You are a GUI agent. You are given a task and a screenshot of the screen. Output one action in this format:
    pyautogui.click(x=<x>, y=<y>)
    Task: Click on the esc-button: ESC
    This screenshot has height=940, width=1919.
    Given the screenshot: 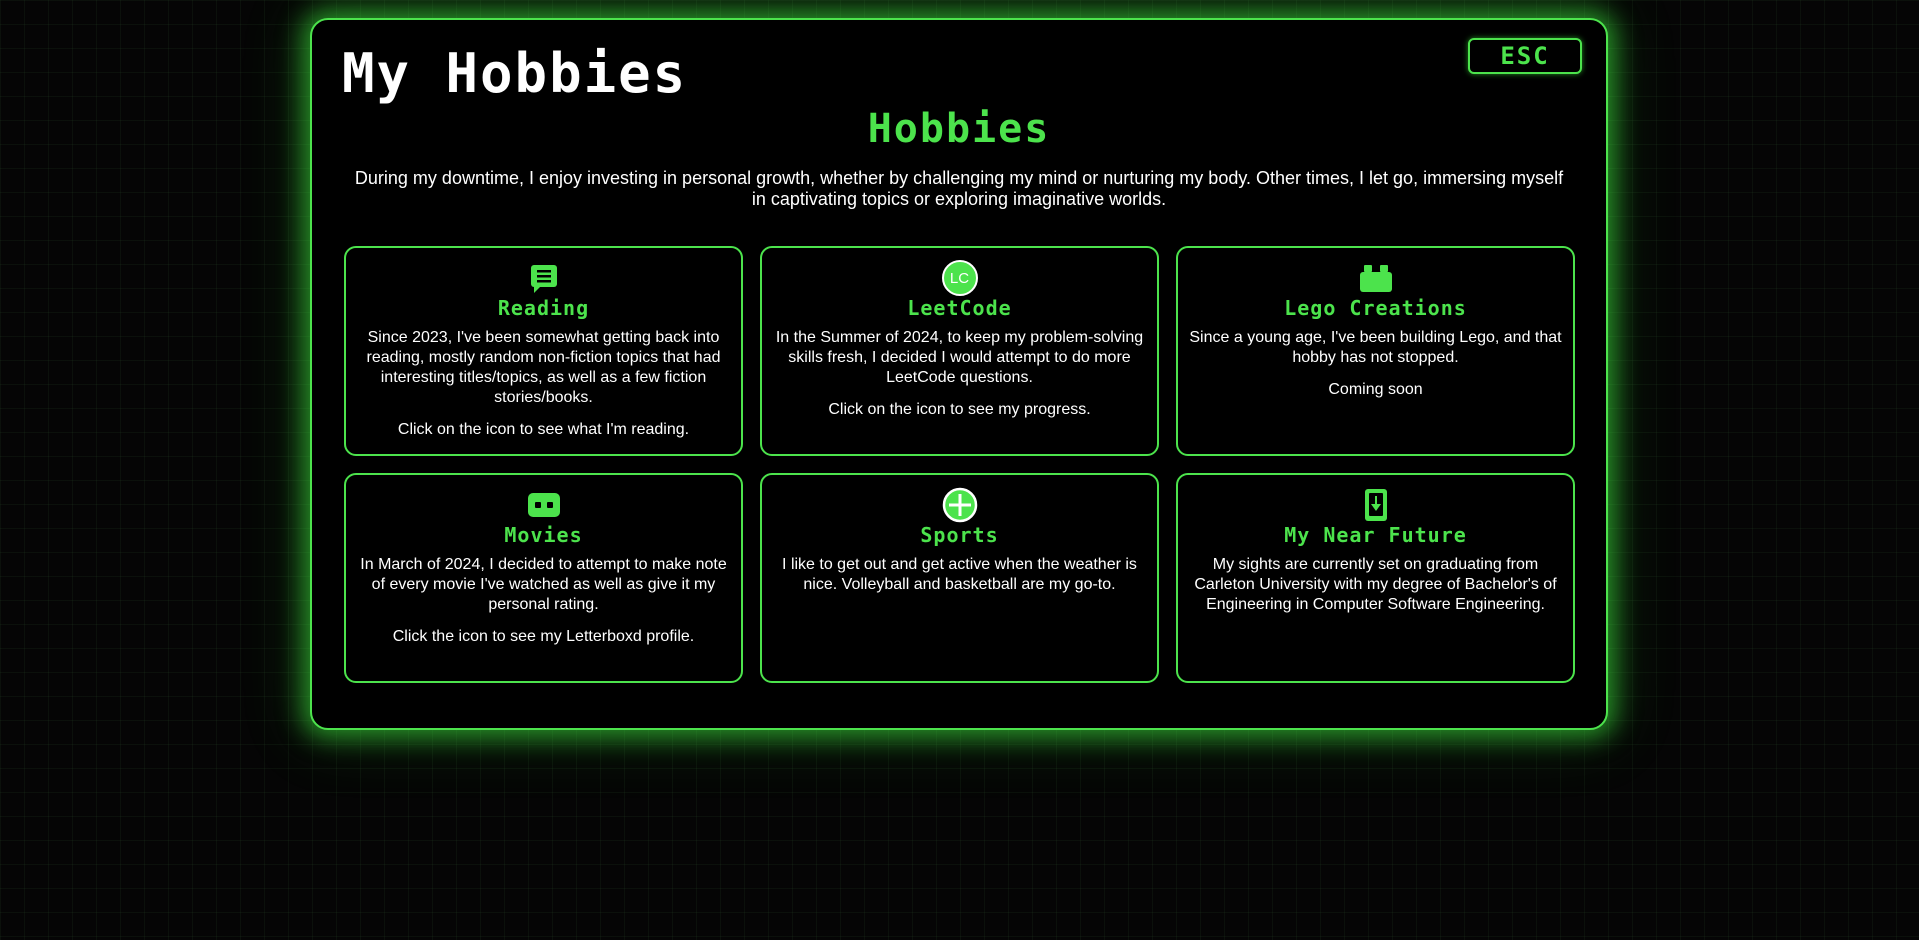 What is the action you would take?
    pyautogui.click(x=1525, y=56)
    